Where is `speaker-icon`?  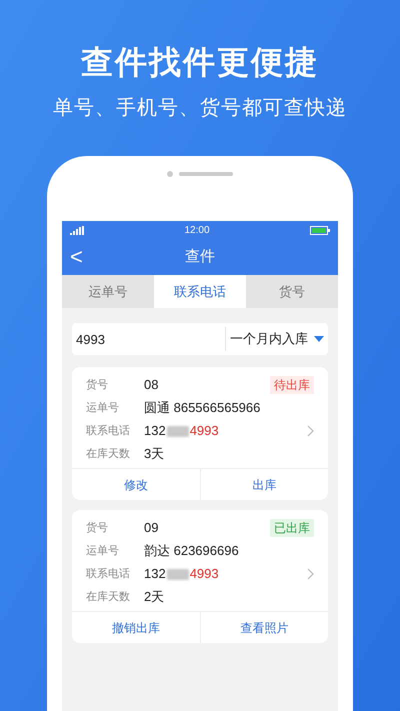 speaker-icon is located at coordinates (206, 174).